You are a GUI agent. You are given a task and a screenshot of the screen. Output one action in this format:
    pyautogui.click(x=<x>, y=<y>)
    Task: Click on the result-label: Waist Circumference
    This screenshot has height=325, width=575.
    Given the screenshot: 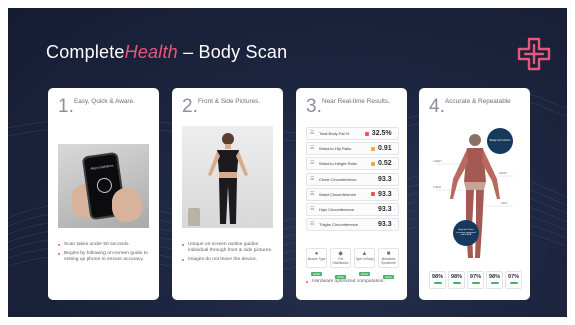 What is the action you would take?
    pyautogui.click(x=337, y=194)
    